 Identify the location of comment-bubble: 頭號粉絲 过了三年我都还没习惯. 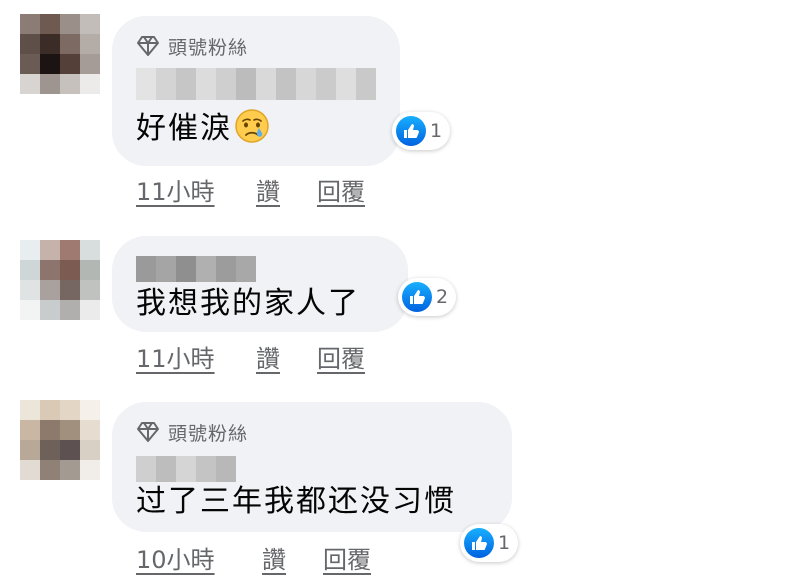
(312, 467).